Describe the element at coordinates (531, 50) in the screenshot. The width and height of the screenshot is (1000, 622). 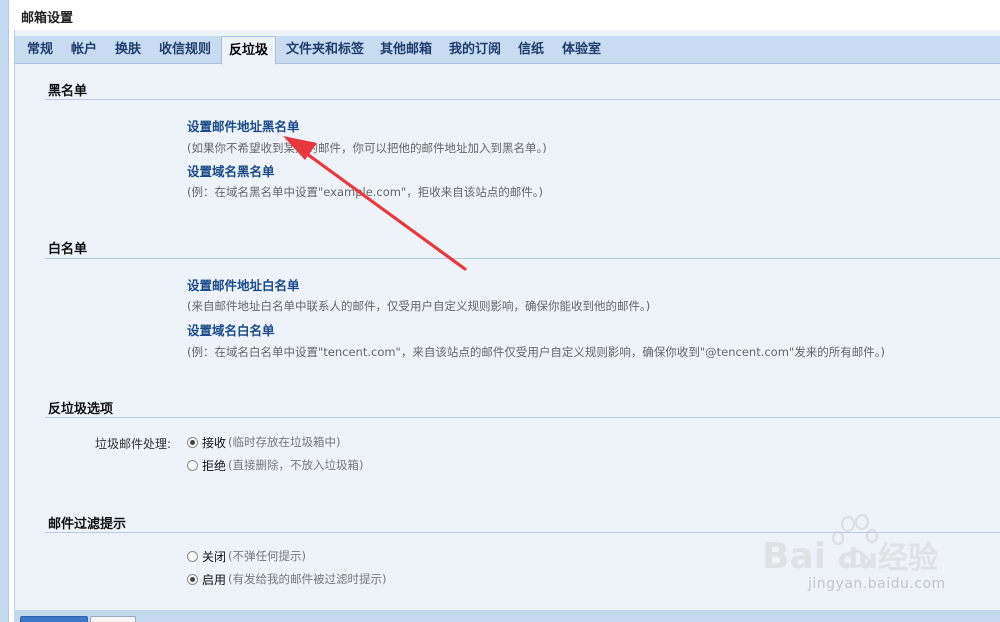
I see `tab-stationery: 信纸` at that location.